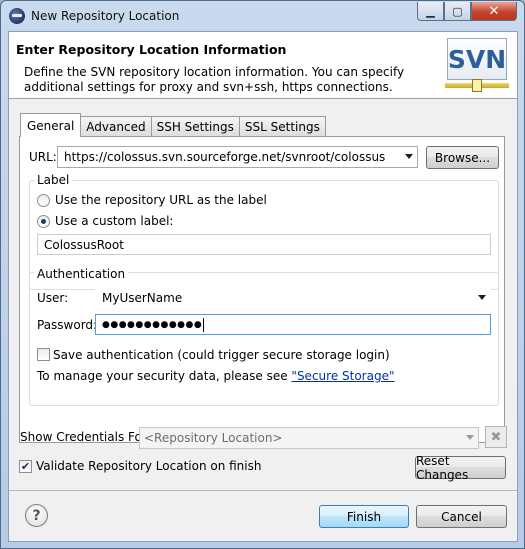  I want to click on use-repo-url-radio, so click(43, 200).